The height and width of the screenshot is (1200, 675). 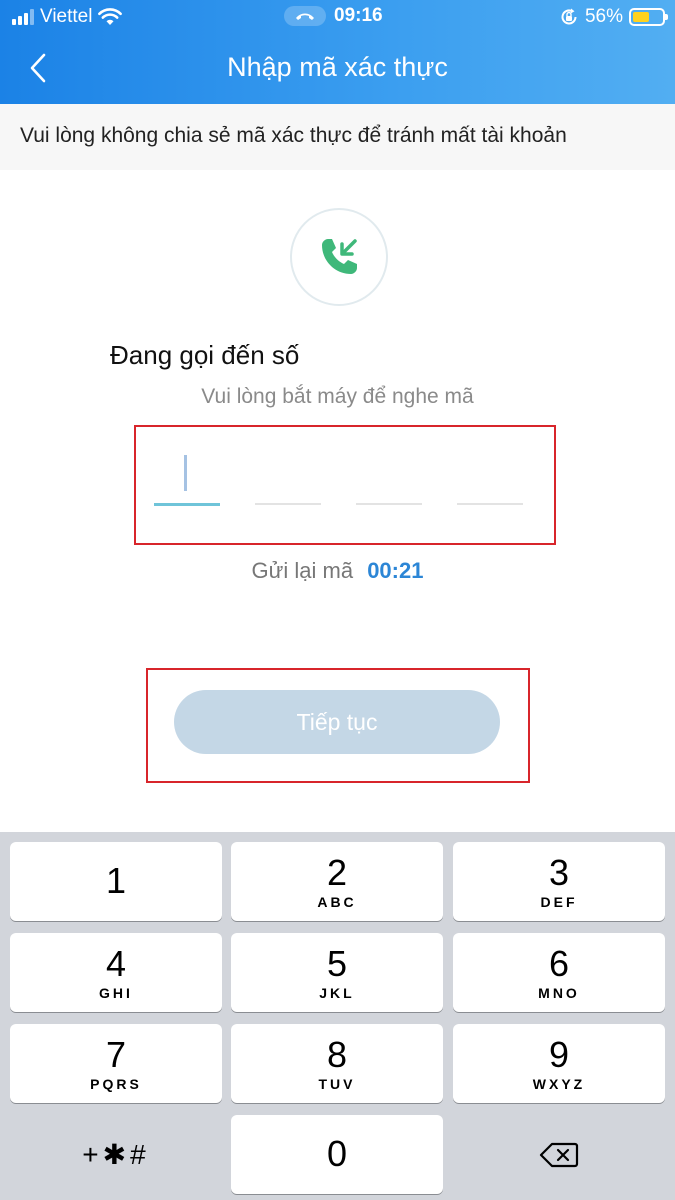 I want to click on battery-icon, so click(x=648, y=17).